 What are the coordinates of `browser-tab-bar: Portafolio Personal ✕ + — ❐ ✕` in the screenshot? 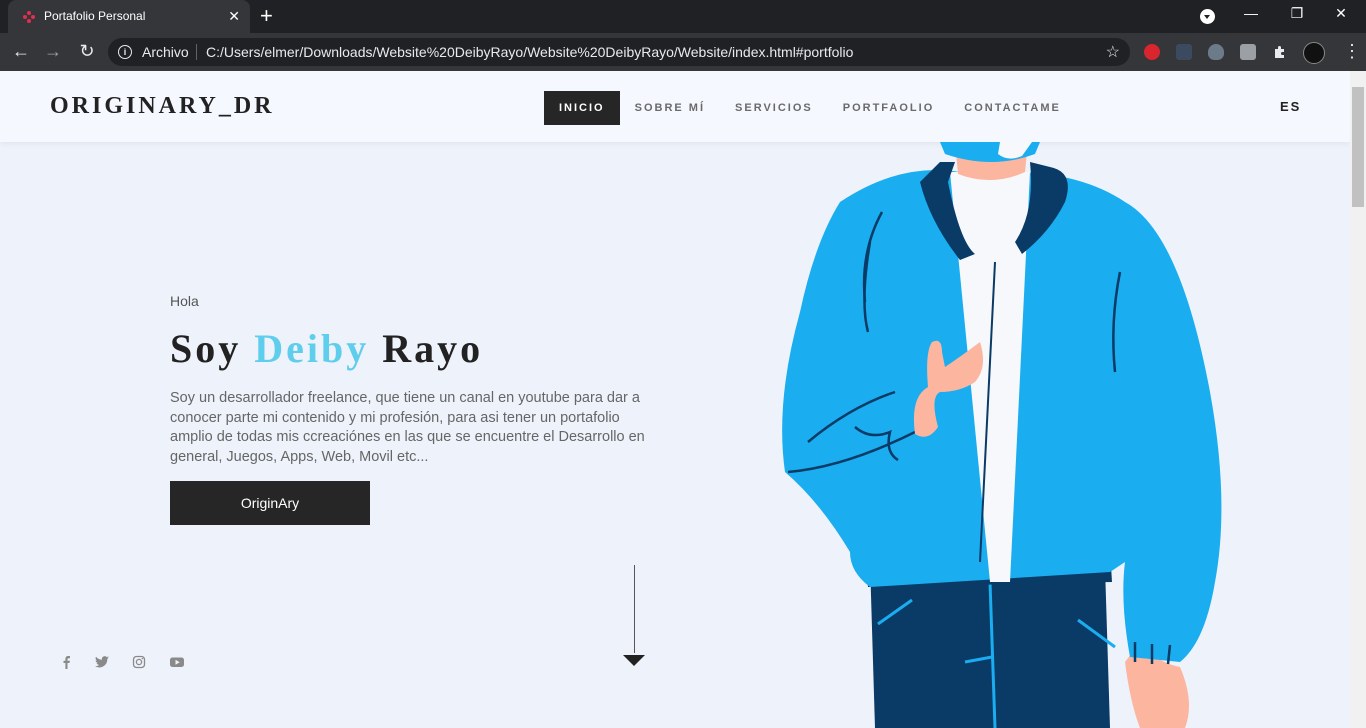 It's located at (683, 16).